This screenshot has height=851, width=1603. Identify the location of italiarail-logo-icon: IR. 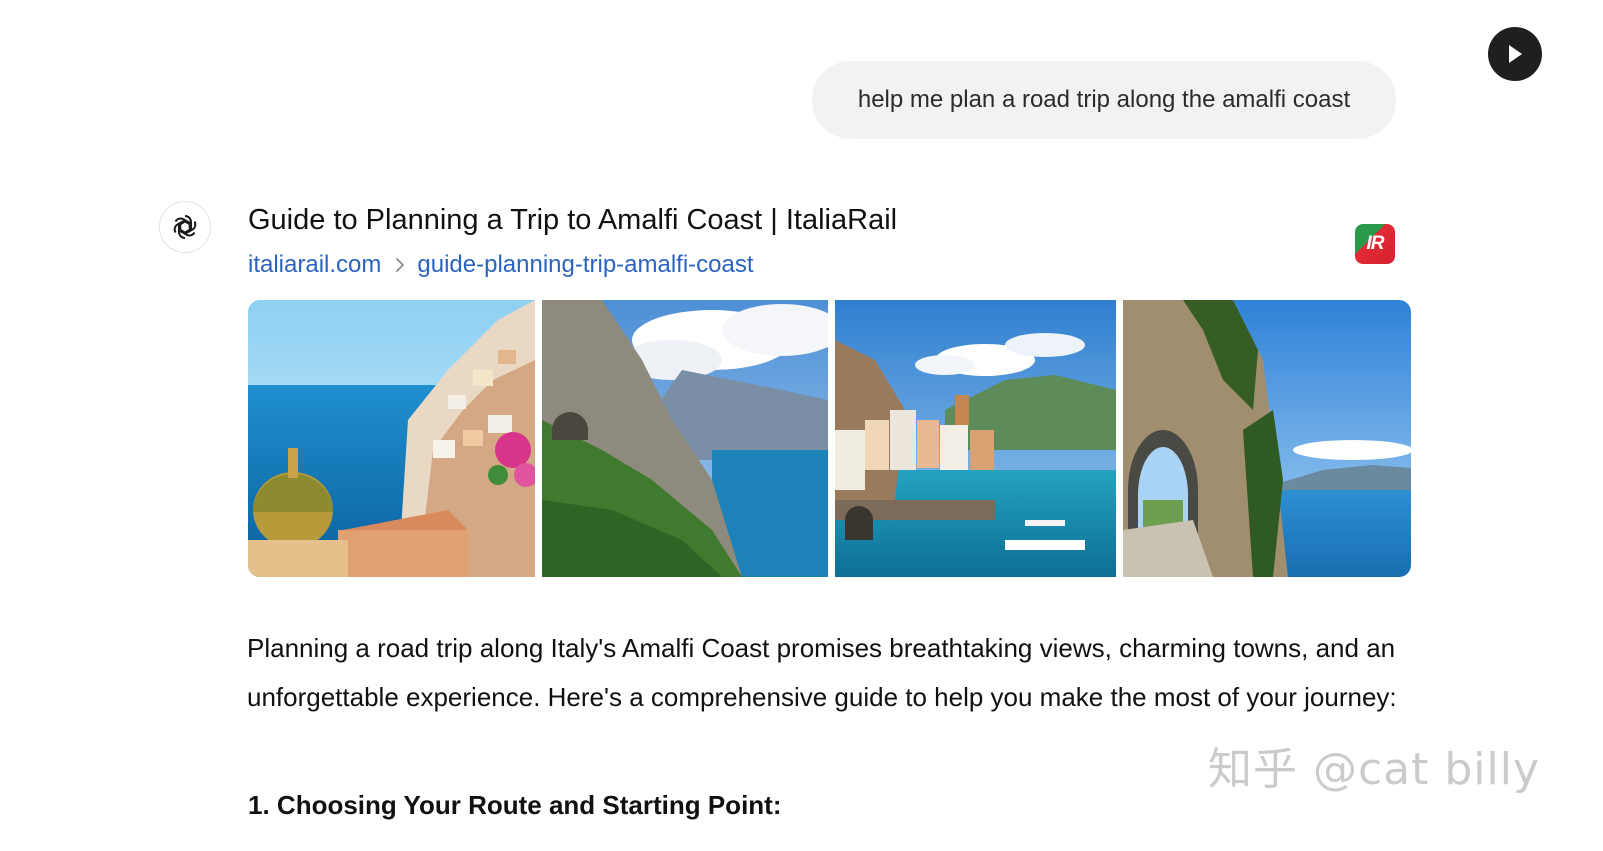
(1375, 244).